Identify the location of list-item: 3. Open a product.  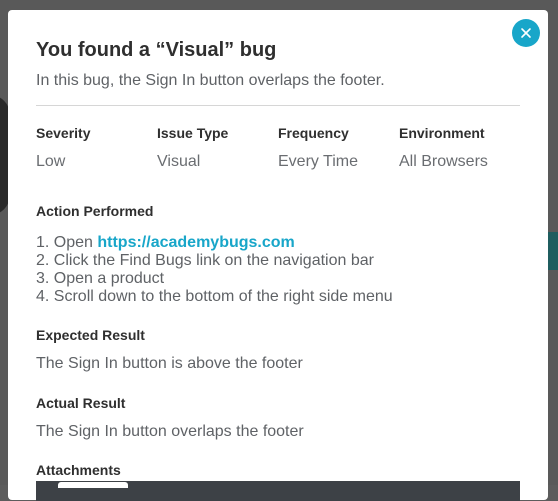
(100, 278).